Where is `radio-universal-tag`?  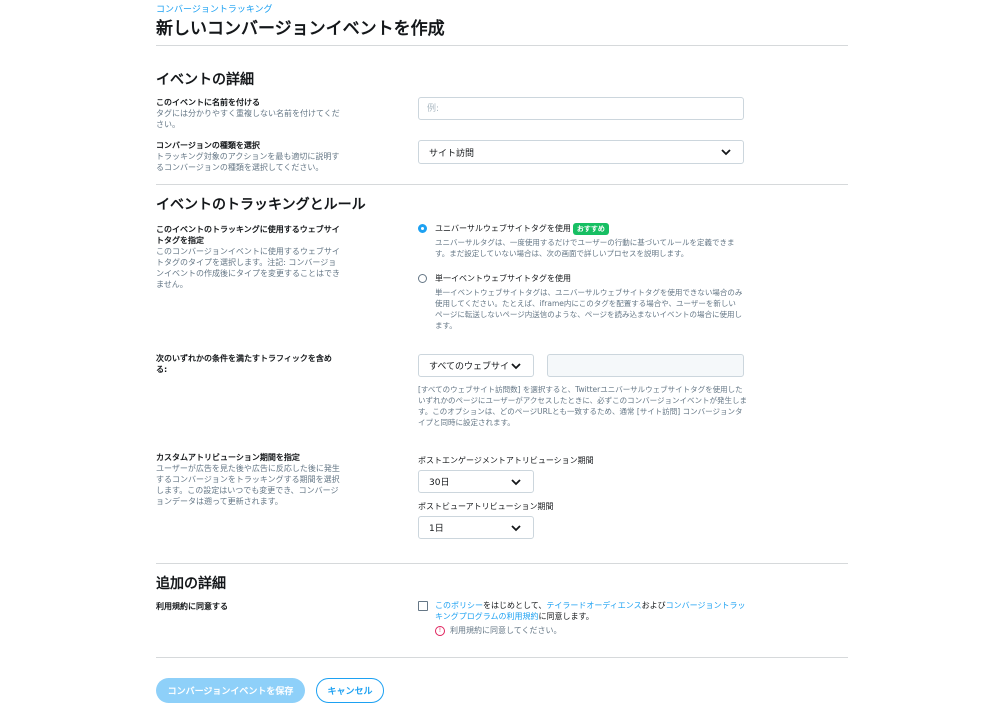
radio-universal-tag is located at coordinates (422, 228).